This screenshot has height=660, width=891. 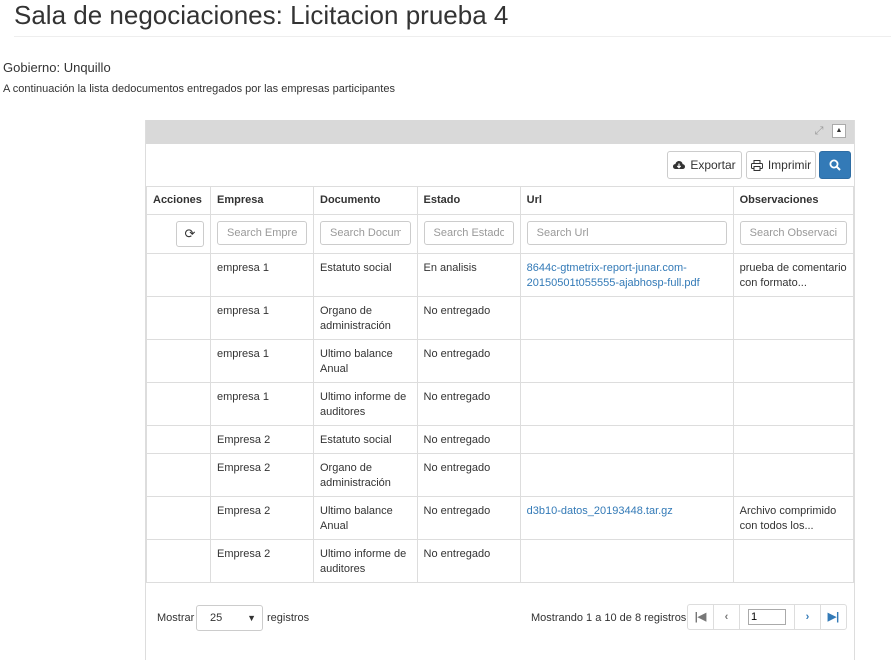 I want to click on page-size-value: 25, so click(x=216, y=618).